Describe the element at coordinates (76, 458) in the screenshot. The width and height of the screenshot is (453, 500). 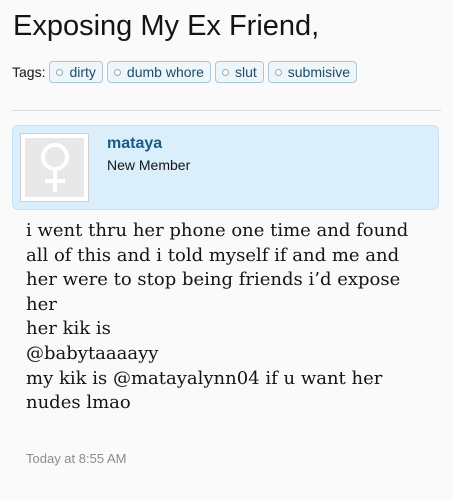
I see `post-timestamp: Today at 8:55 AM` at that location.